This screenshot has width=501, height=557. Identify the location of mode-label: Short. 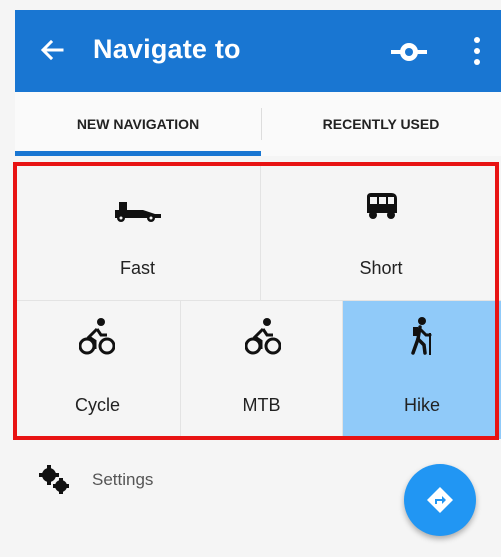
(381, 268).